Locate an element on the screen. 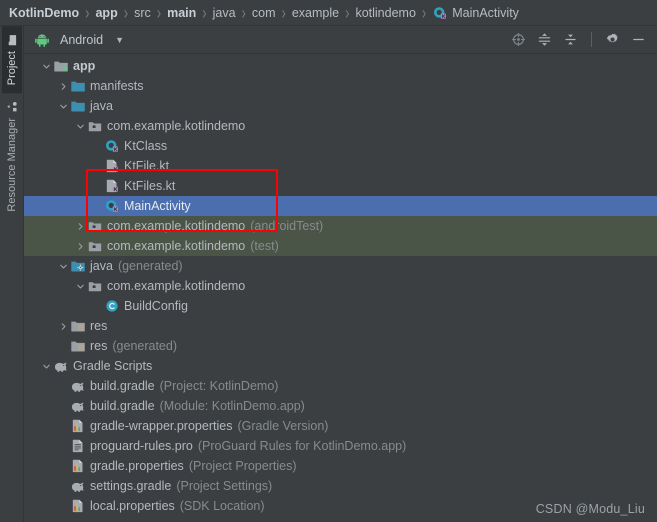 Image resolution: width=657 pixels, height=522 pixels. tree-row-label: local.properties is located at coordinates (132, 506).